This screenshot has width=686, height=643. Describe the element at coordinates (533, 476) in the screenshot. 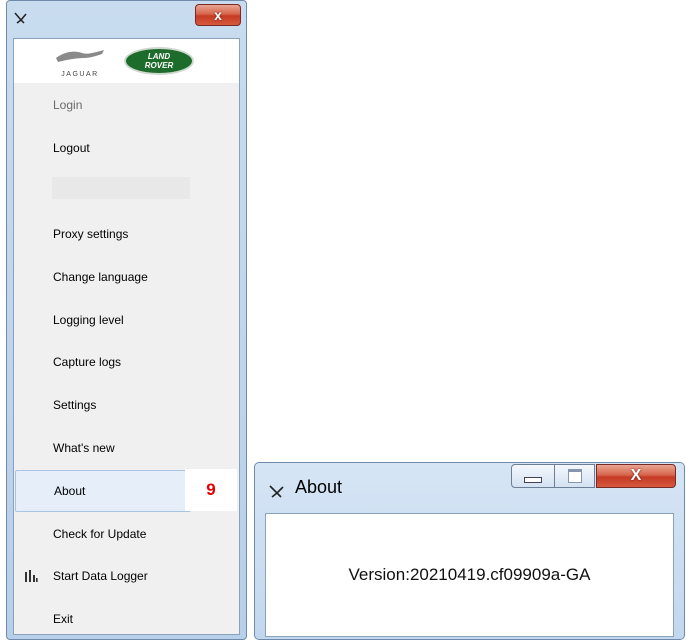

I see `minimize-button` at that location.